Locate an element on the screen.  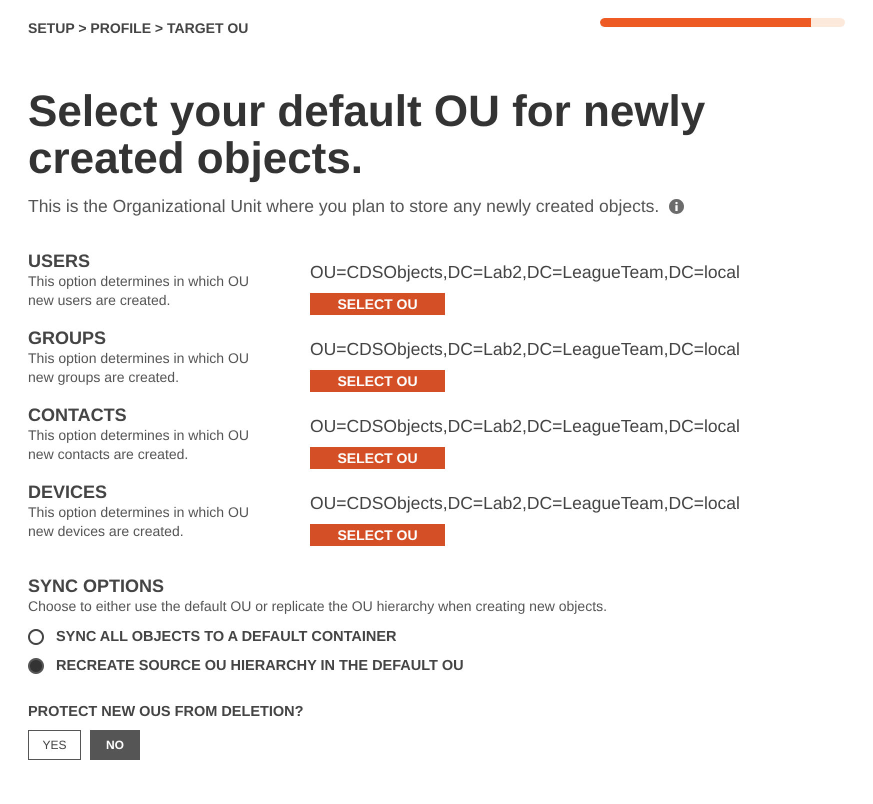
question-label: PROTECT NEW OUS FROM DELETION? is located at coordinates (166, 712).